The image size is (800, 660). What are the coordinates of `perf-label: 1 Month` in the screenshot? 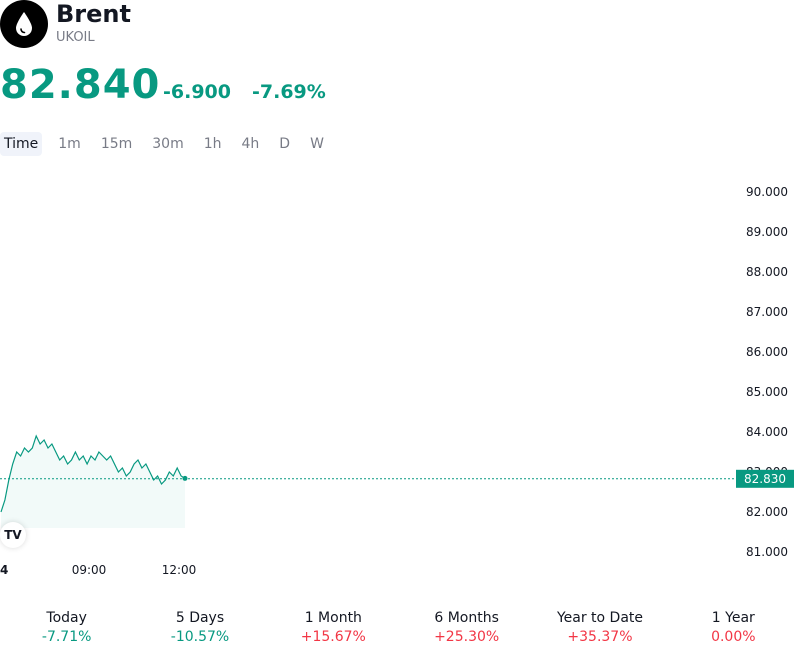 It's located at (333, 618).